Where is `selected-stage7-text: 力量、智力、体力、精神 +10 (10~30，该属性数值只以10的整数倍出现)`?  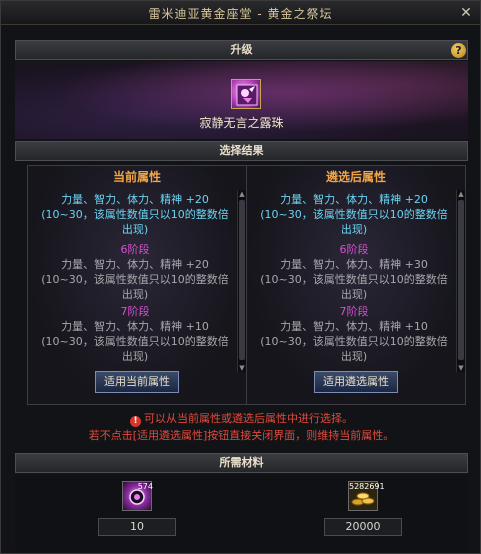
selected-stage7-text: 力量、智力、体力、精神 +10 (10~30，该属性数值只以10的整数倍出现) is located at coordinates (354, 341).